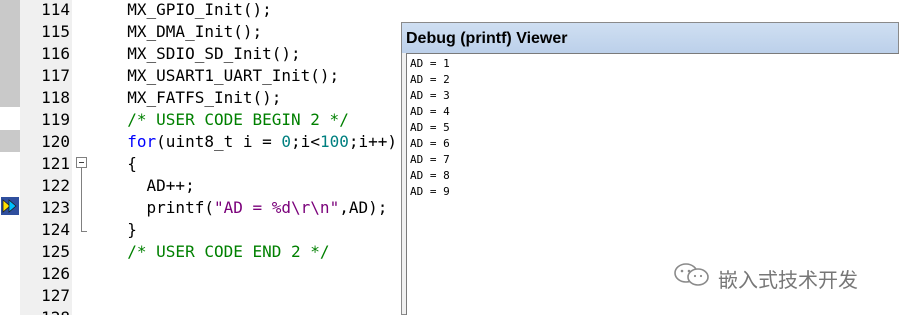  Describe the element at coordinates (55, 251) in the screenshot. I see `line-number: 125` at that location.